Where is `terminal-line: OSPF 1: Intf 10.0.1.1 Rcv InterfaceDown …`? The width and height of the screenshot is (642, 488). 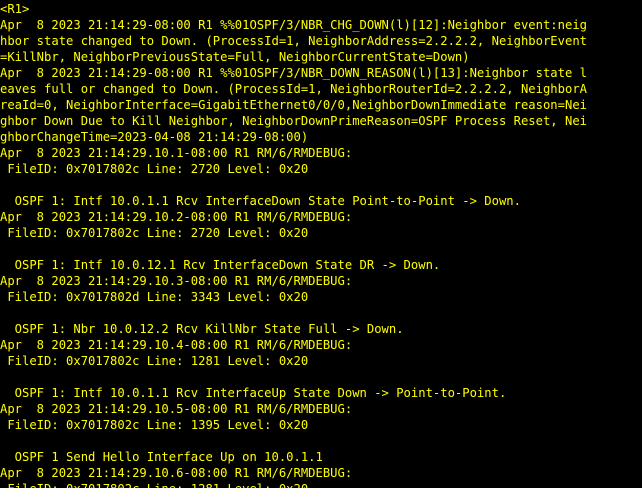
terminal-line: OSPF 1: Intf 10.0.1.1 Rcv InterfaceDown … is located at coordinates (260, 201).